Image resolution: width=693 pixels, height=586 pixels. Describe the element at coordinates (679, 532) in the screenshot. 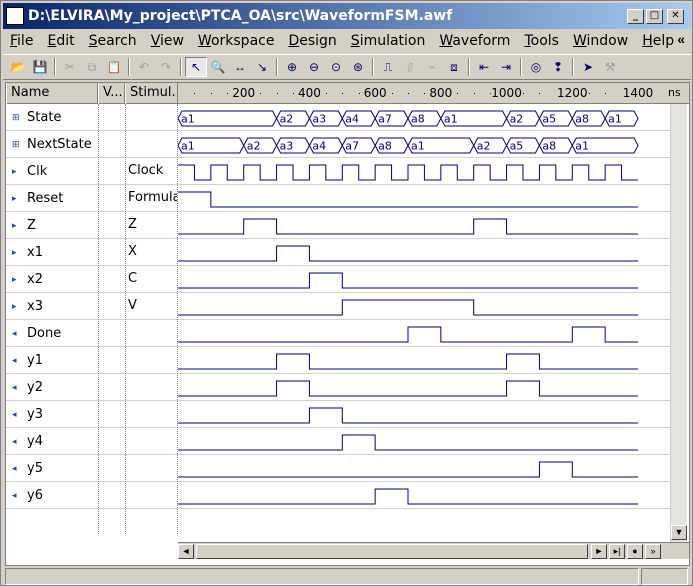

I see `scroll-down-button: ▼` at that location.